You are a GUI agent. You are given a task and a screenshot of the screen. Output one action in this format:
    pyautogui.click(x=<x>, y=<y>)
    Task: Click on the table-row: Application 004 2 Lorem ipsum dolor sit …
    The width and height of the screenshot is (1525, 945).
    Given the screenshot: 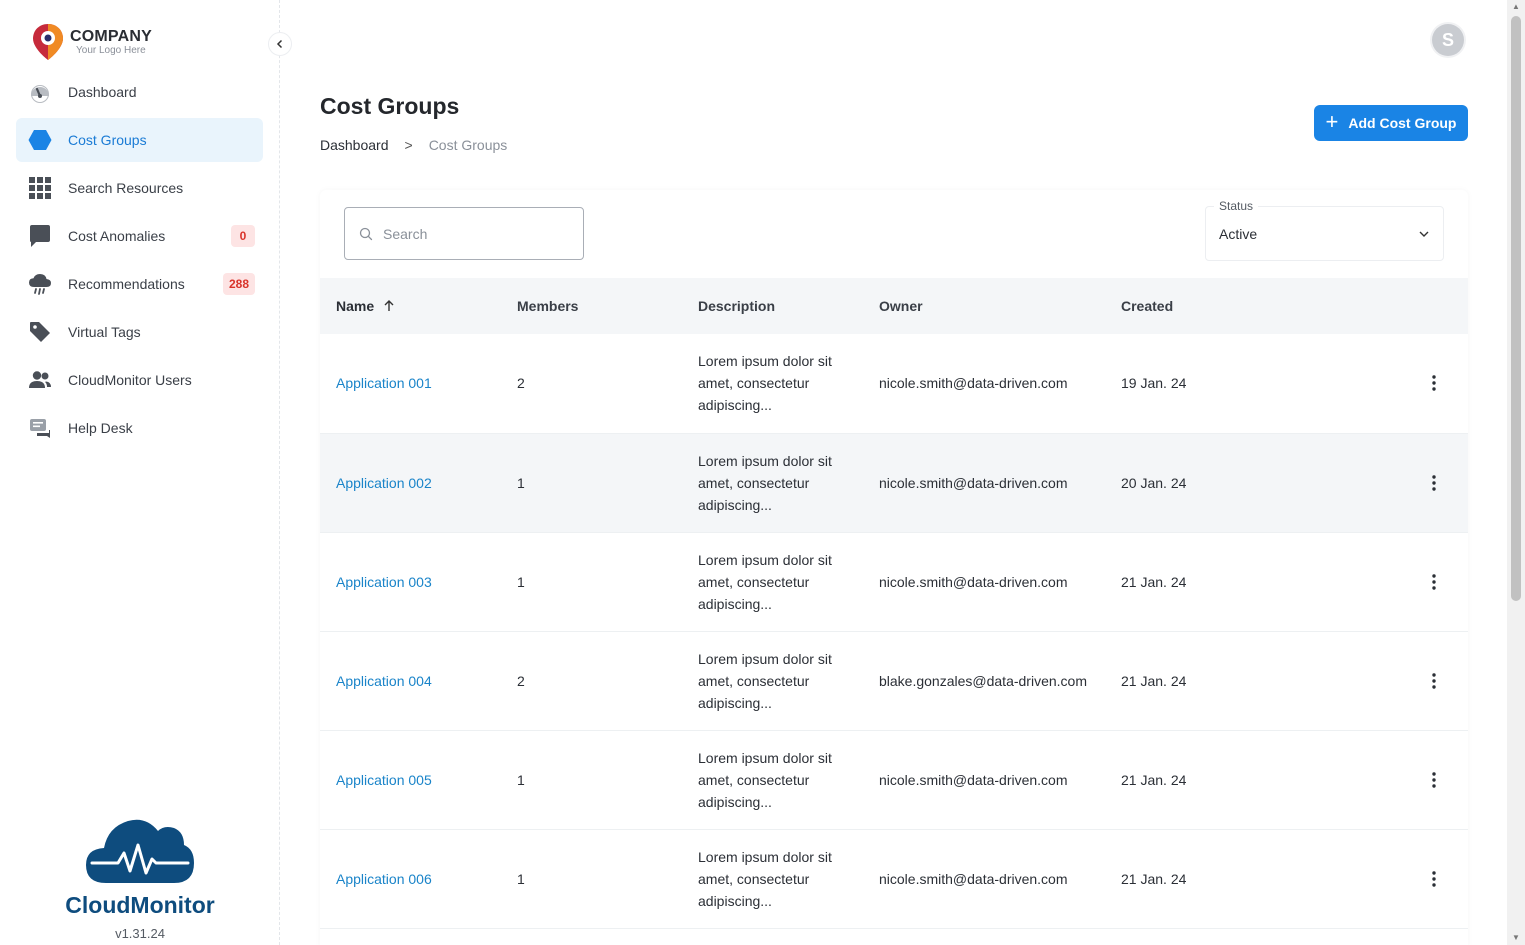 What is the action you would take?
    pyautogui.click(x=894, y=680)
    